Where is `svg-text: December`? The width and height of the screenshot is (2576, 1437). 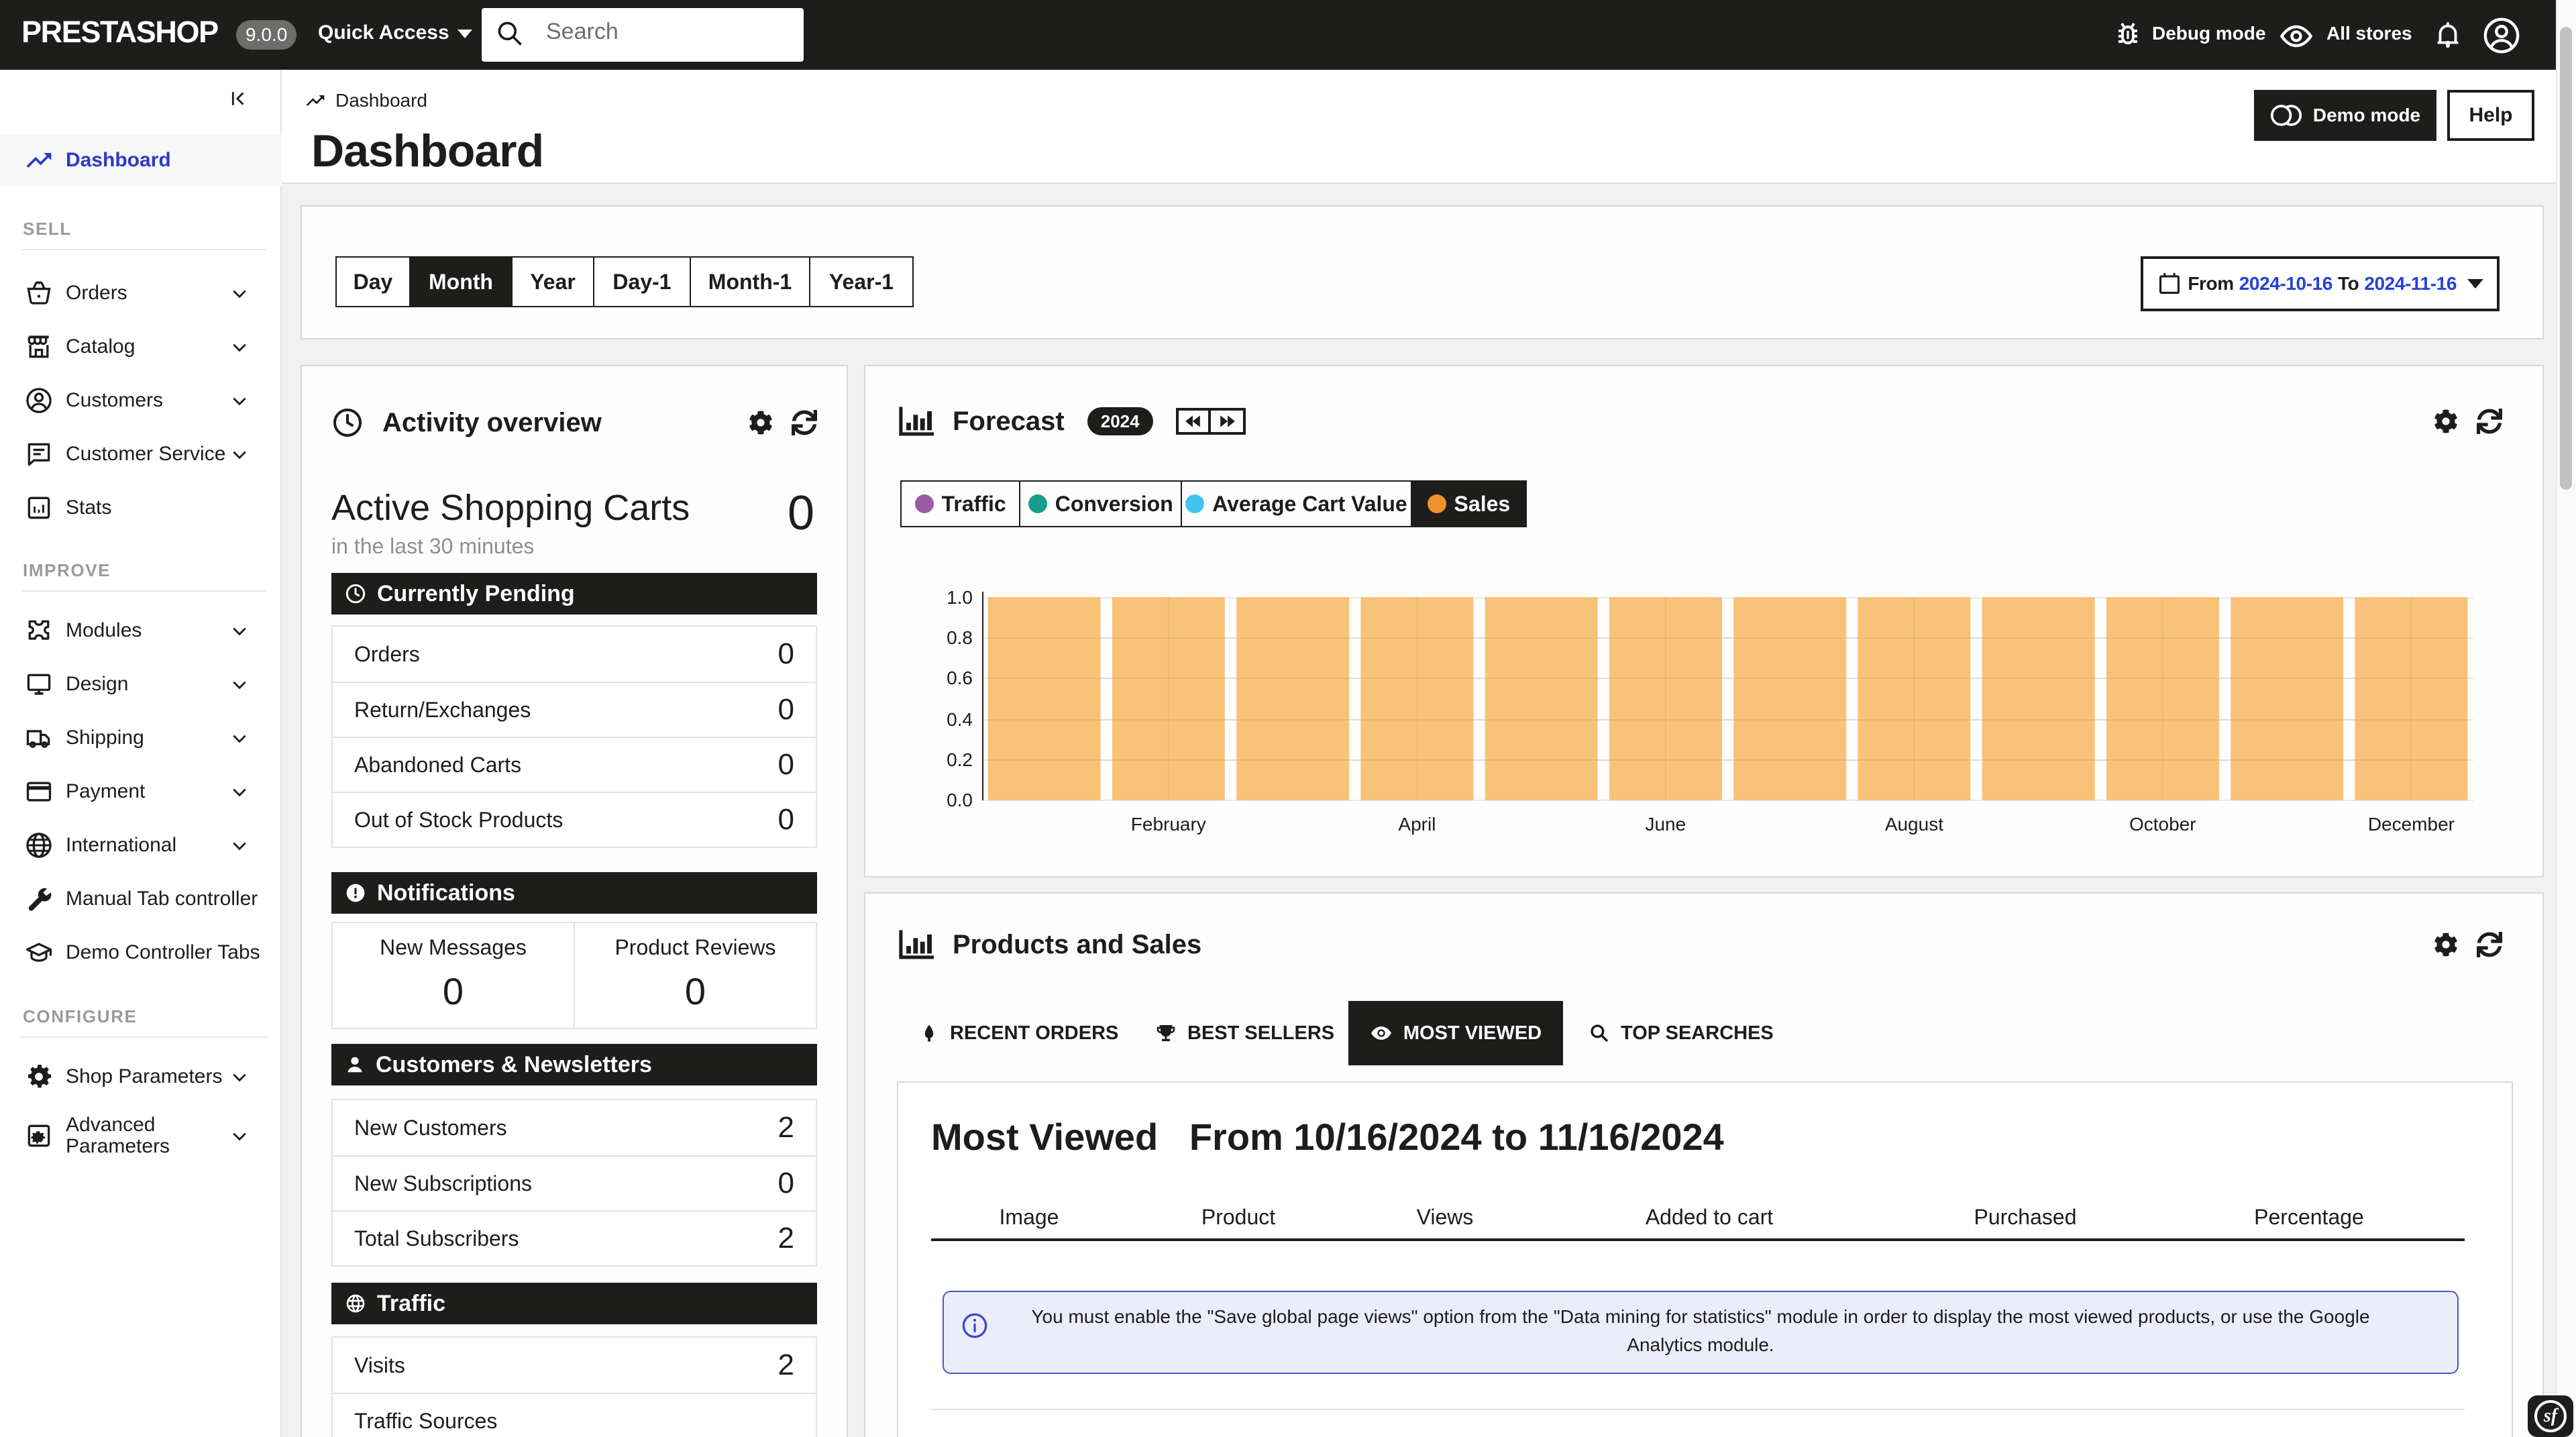 svg-text: December is located at coordinates (2411, 824).